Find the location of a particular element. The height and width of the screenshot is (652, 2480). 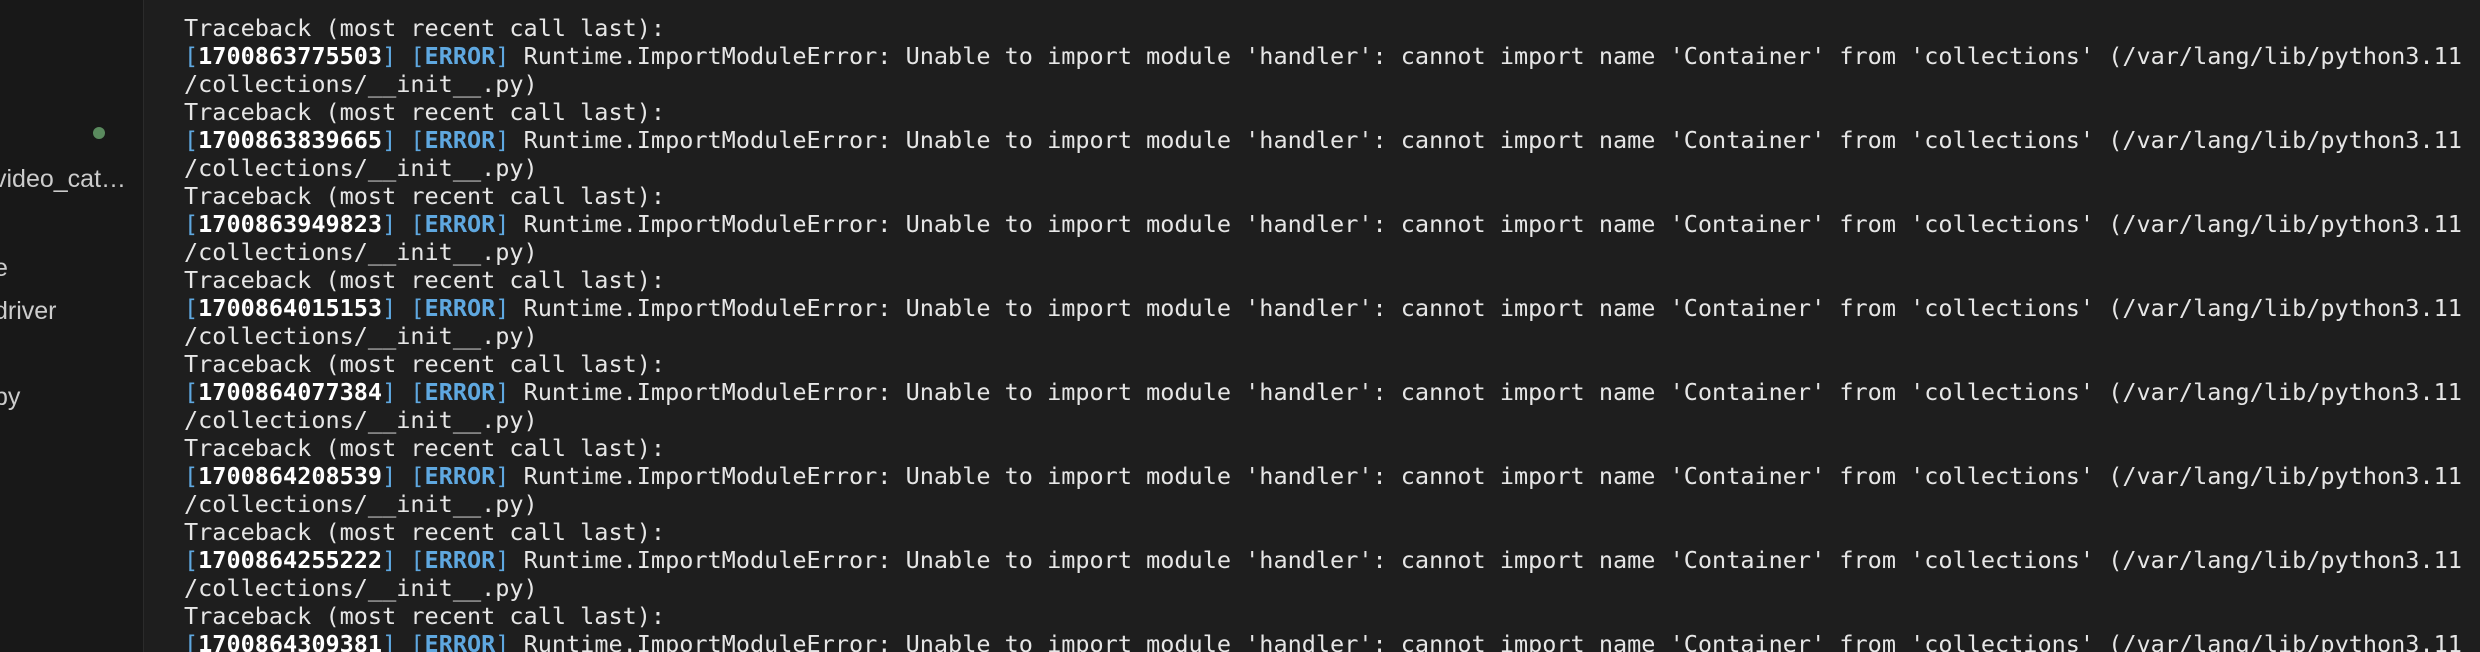

sidebar-item-driver: driver is located at coordinates (28, 311).